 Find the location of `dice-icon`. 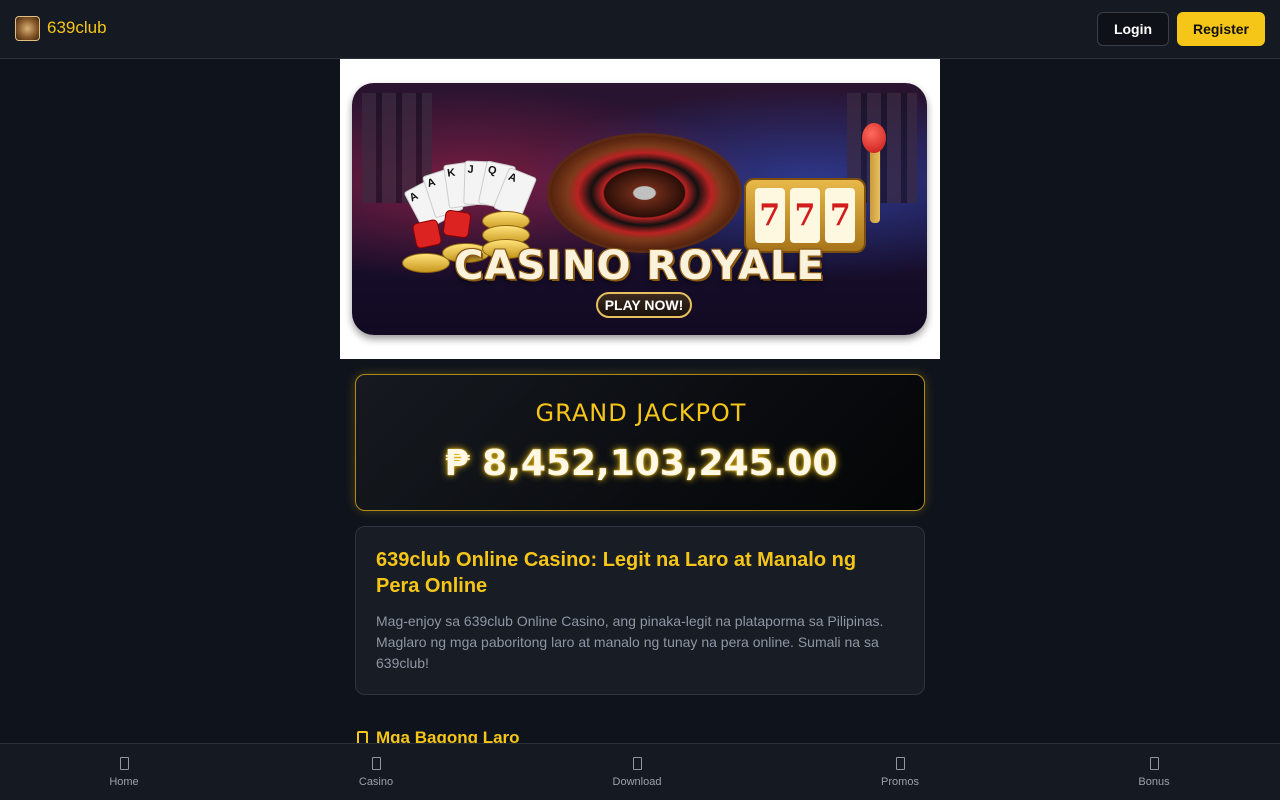

dice-icon is located at coordinates (457, 224).